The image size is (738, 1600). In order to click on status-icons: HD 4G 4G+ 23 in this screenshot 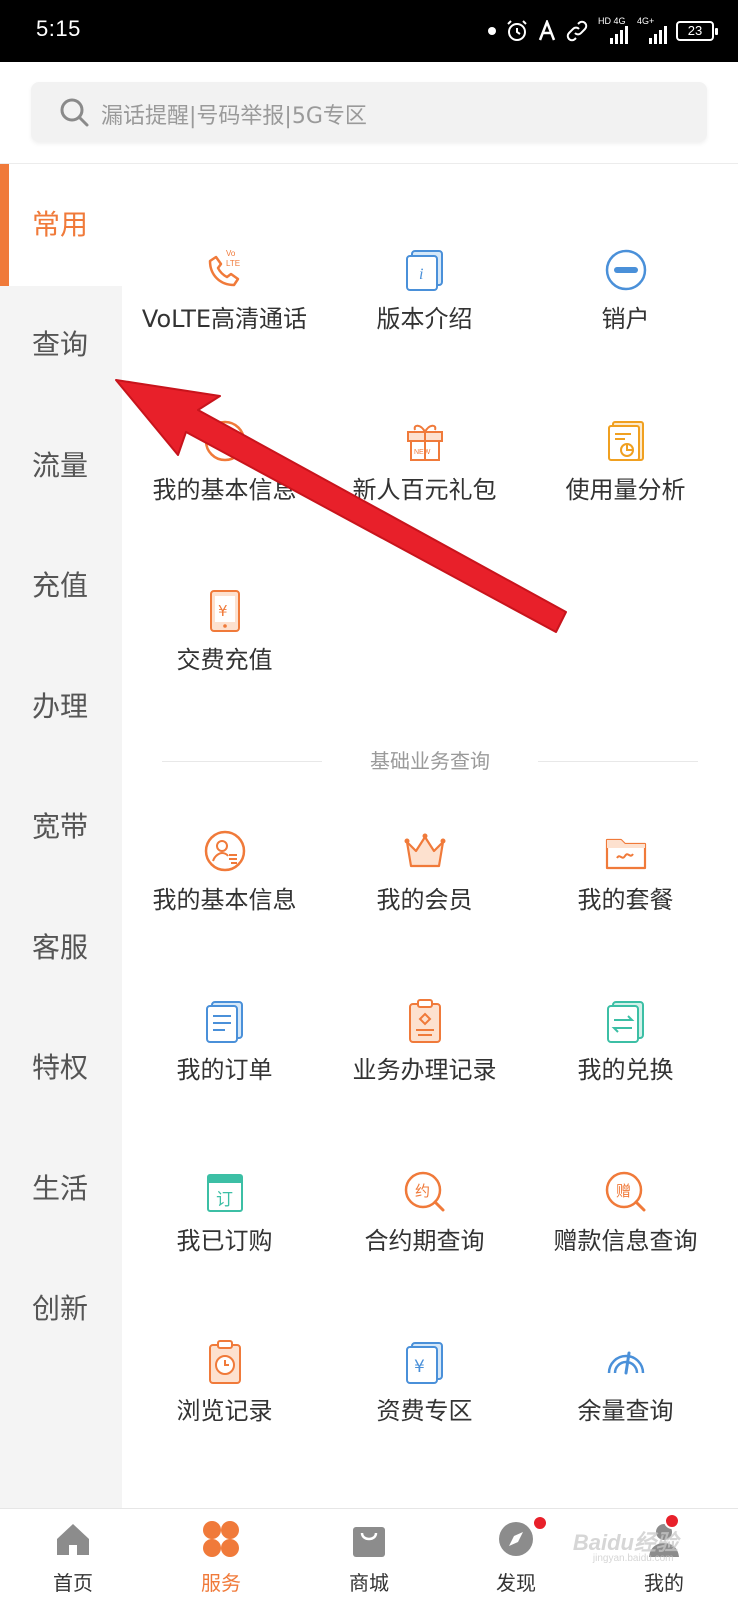, I will do `click(603, 31)`.